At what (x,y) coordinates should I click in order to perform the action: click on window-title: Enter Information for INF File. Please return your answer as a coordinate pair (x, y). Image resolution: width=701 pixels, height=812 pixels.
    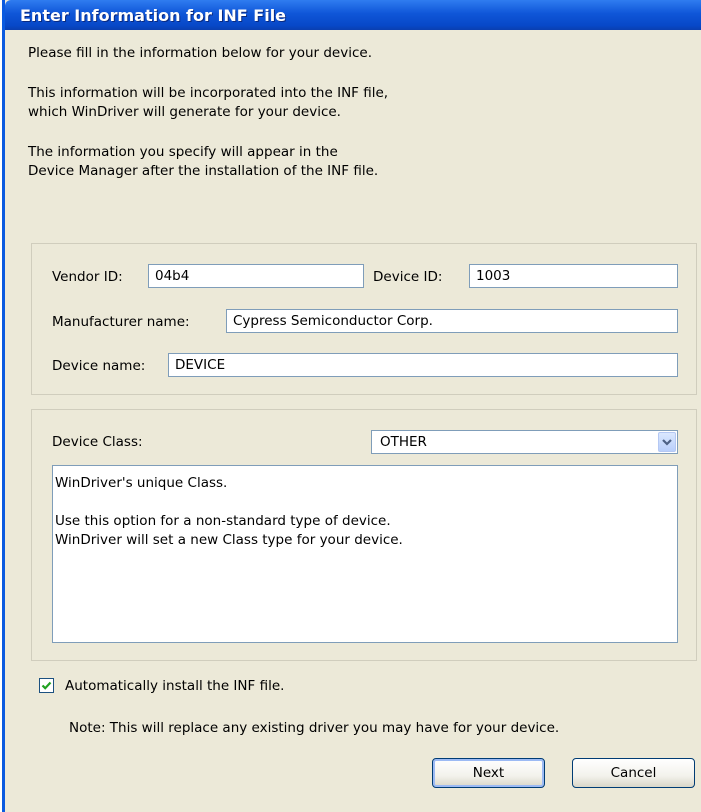
    Looking at the image, I should click on (153, 15).